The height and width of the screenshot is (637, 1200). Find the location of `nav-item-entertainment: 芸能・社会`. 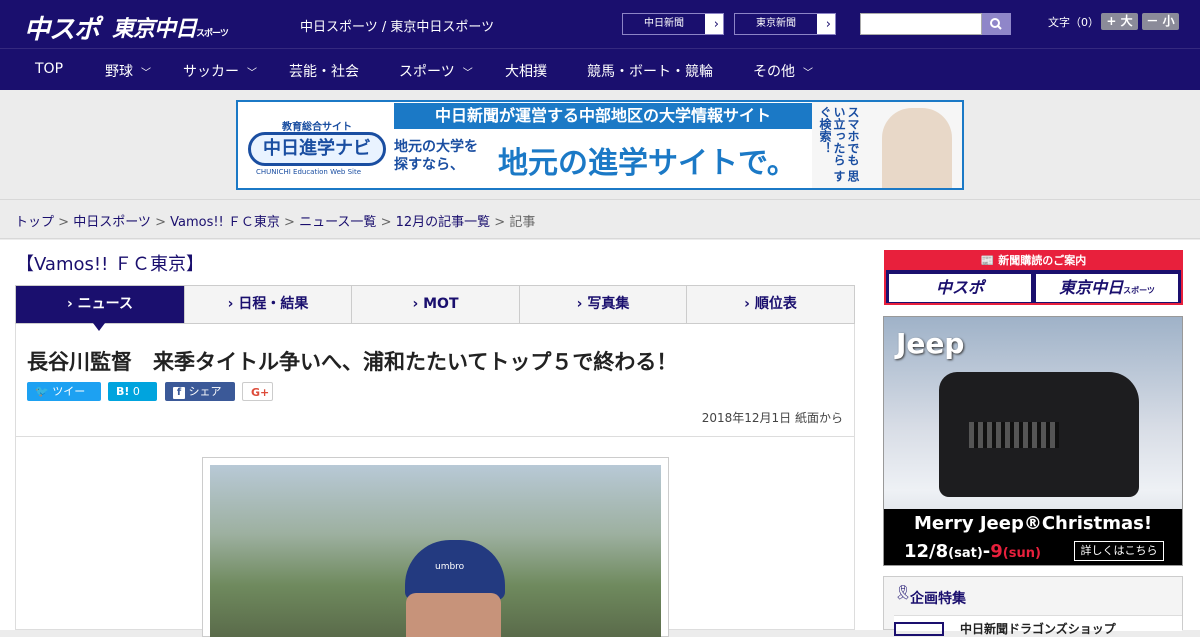

nav-item-entertainment: 芸能・社会 is located at coordinates (324, 71).